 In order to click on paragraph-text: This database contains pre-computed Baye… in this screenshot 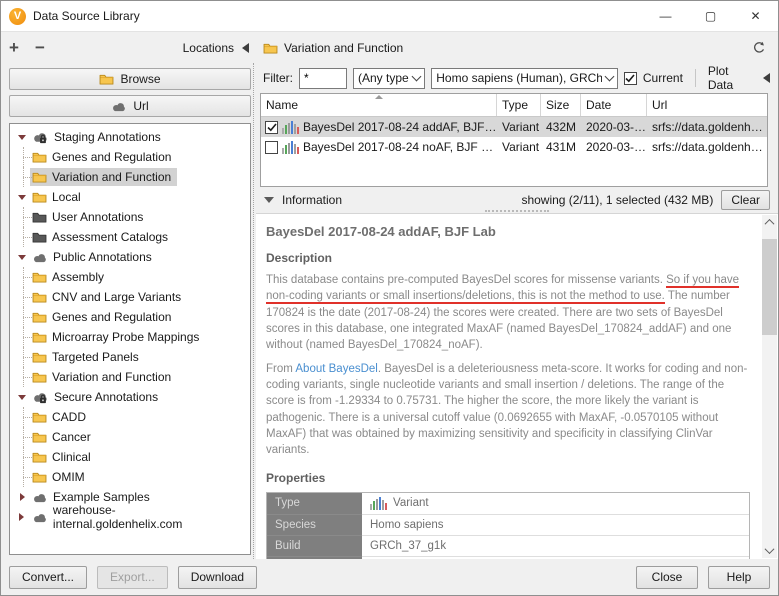, I will do `click(466, 280)`.